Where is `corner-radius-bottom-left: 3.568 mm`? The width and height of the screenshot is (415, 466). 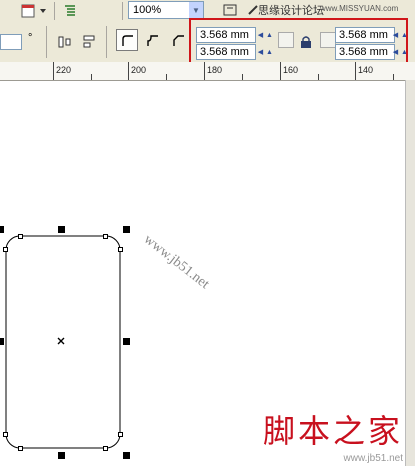
corner-radius-bottom-left: 3.568 mm is located at coordinates (226, 52).